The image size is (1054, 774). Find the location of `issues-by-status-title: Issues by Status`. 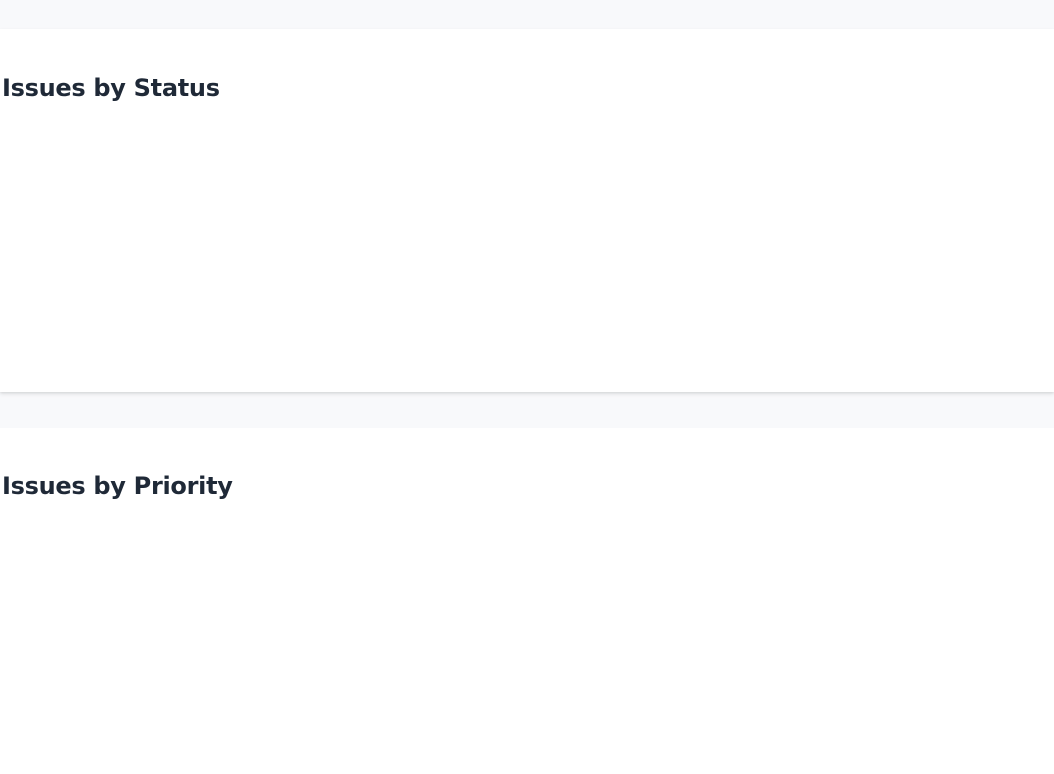

issues-by-status-title: Issues by Status is located at coordinates (111, 88).